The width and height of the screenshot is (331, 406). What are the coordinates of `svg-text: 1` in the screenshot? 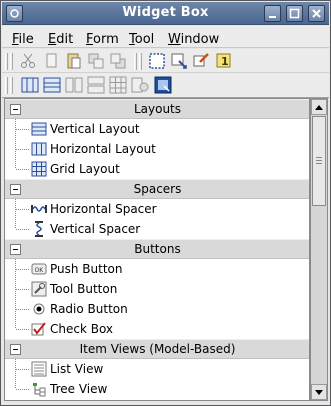 It's located at (225, 61).